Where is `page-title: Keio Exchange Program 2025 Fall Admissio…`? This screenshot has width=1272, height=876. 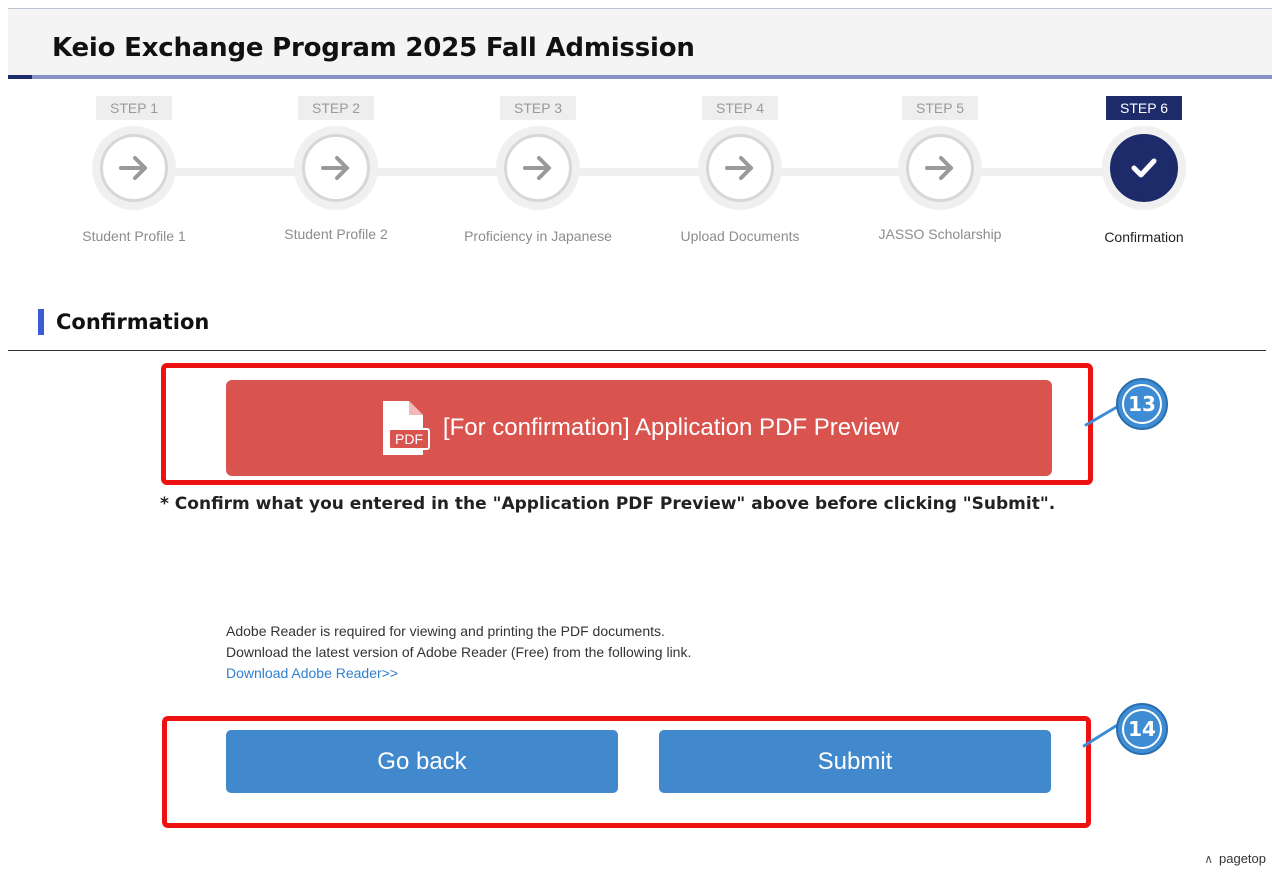
page-title: Keio Exchange Program 2025 Fall Admissio… is located at coordinates (373, 48).